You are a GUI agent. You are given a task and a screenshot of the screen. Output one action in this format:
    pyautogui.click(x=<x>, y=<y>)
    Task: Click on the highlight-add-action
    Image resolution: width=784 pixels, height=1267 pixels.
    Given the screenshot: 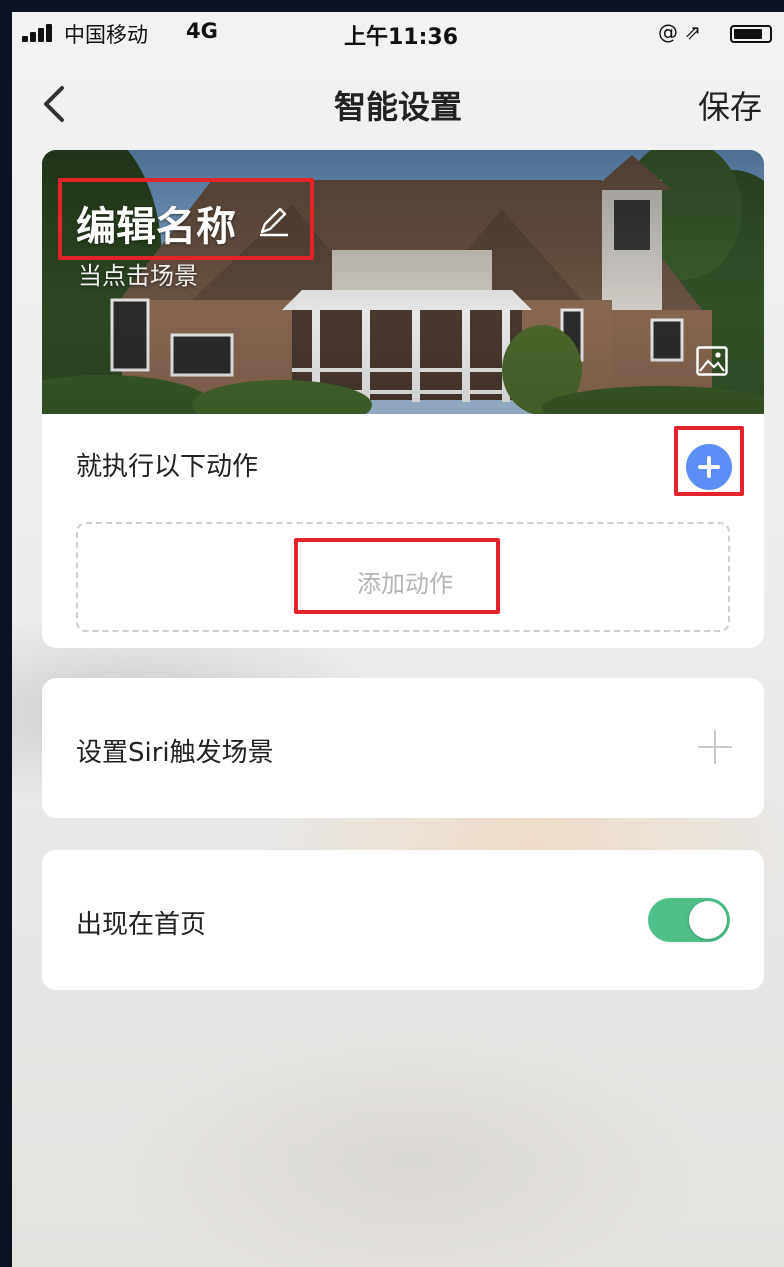 What is the action you would take?
    pyautogui.click(x=397, y=576)
    